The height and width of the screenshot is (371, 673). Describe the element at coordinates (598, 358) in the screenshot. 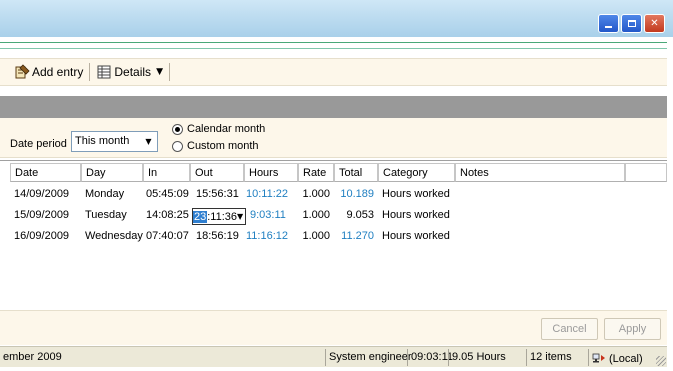

I see `network-icon` at that location.